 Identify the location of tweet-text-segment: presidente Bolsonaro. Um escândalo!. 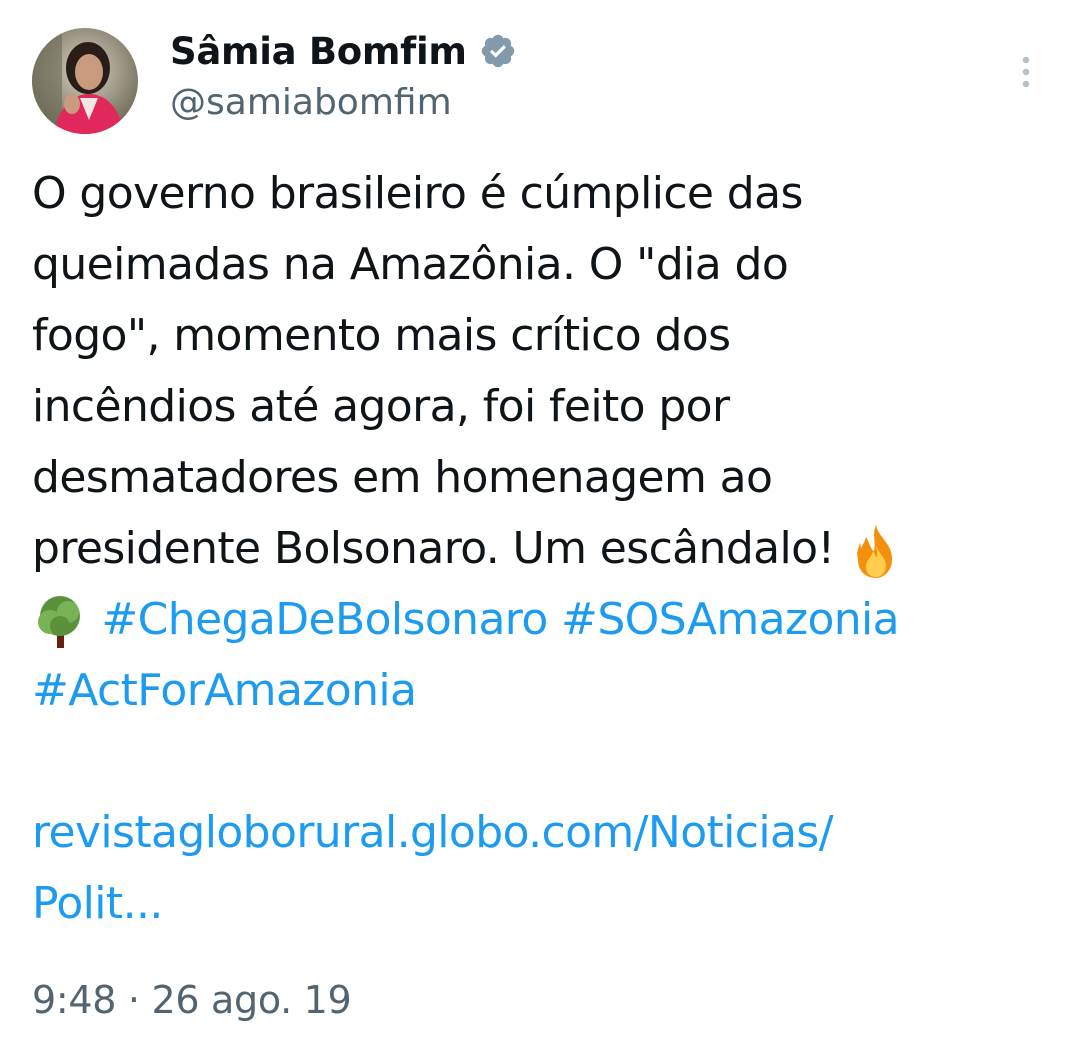
(433, 548).